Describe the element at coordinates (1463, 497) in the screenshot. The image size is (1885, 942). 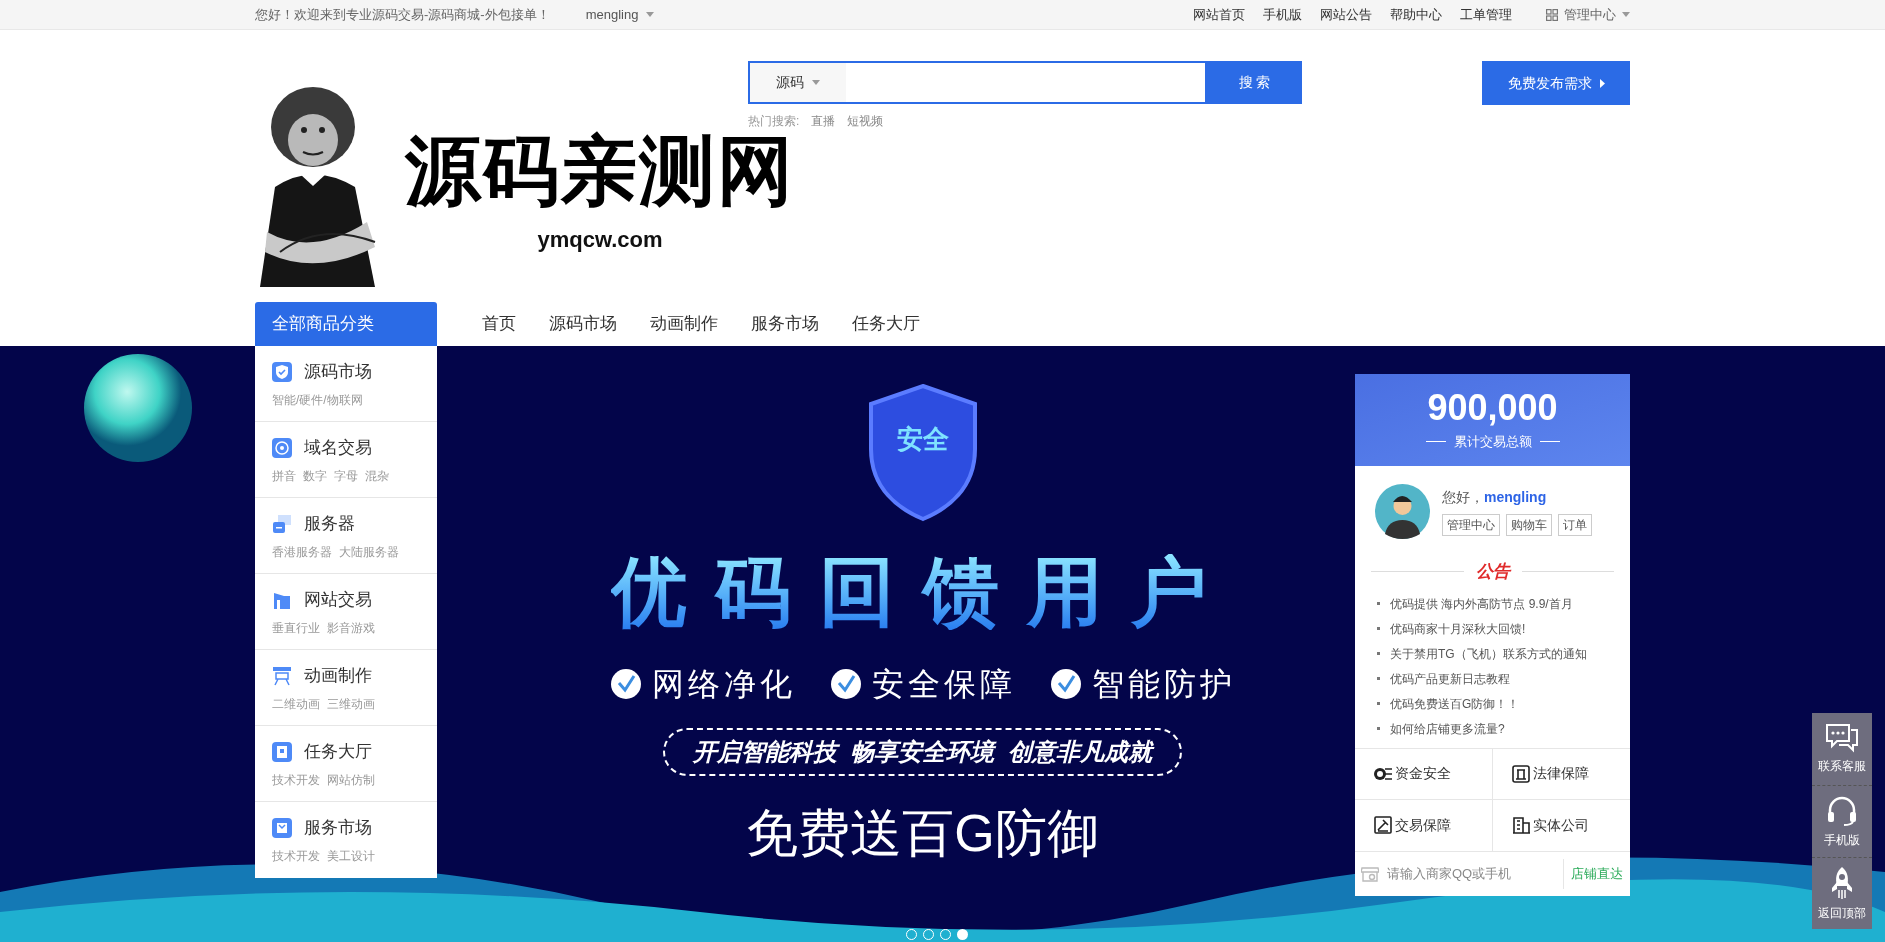
I see `user-greeting: 您好，` at that location.